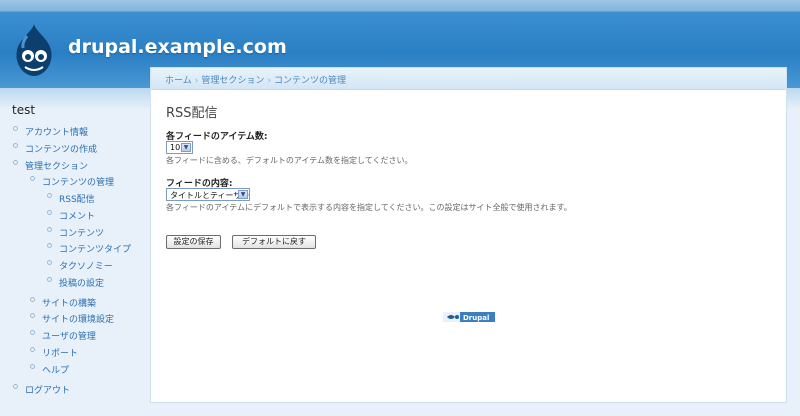 The height and width of the screenshot is (416, 800). What do you see at coordinates (56, 131) in the screenshot?
I see `sidebar-item-account: アカウント情報` at bounding box center [56, 131].